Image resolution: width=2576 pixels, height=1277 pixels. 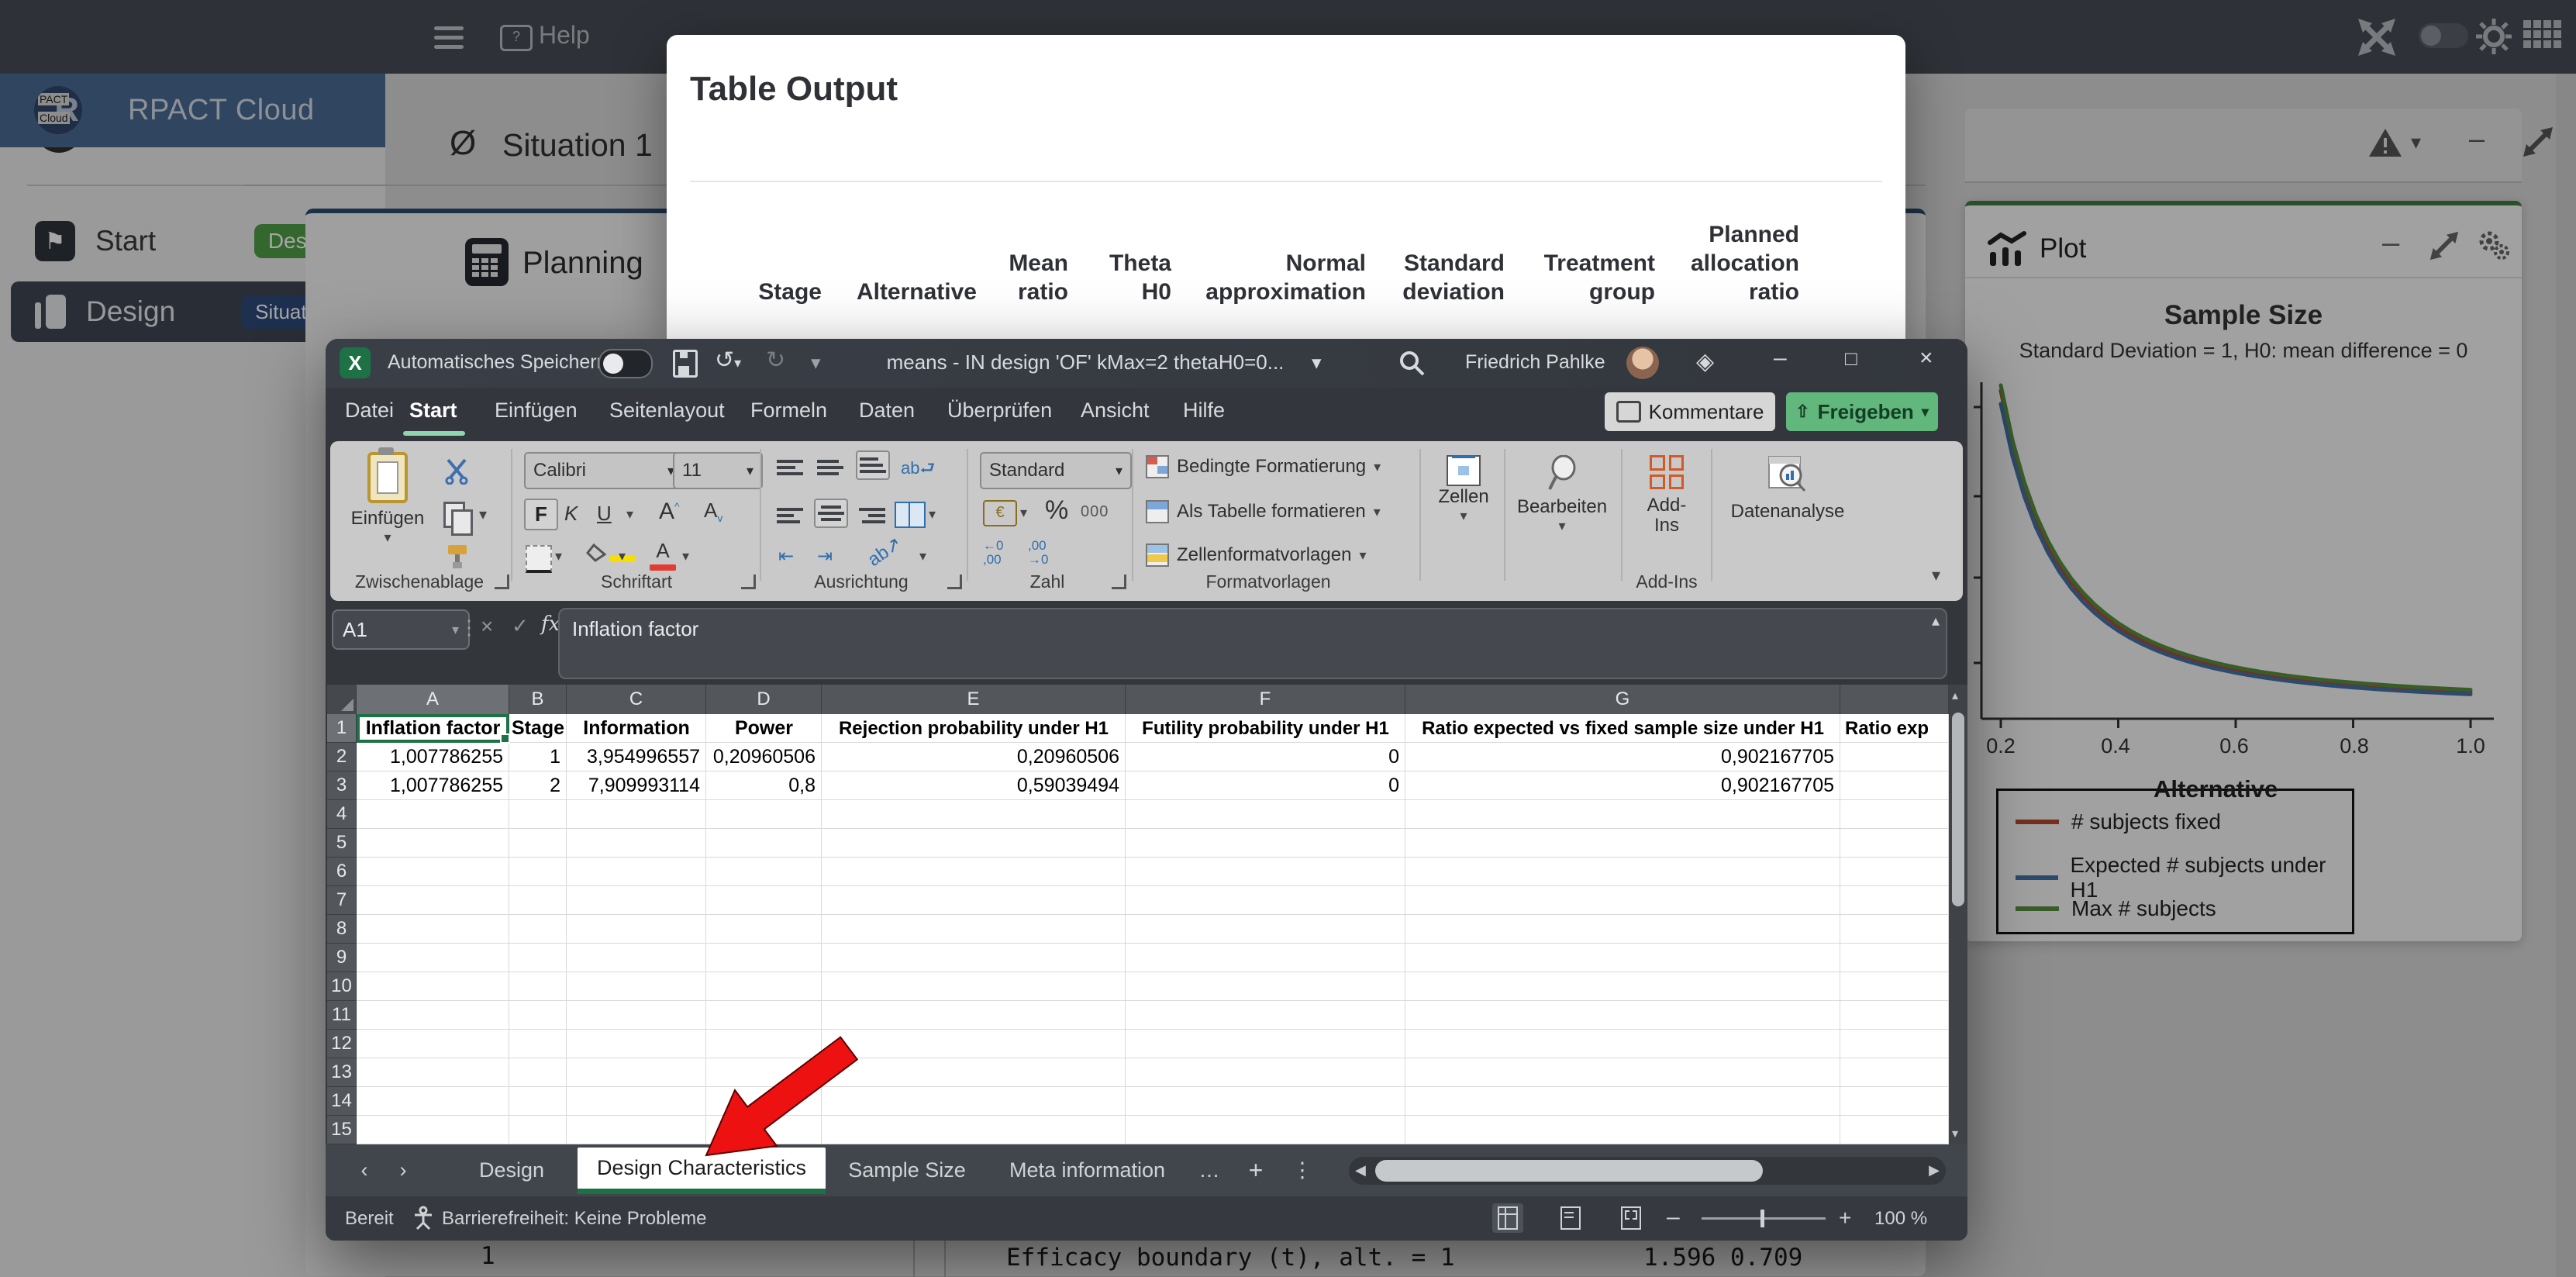 I want to click on col-header-B: B, so click(x=538, y=700).